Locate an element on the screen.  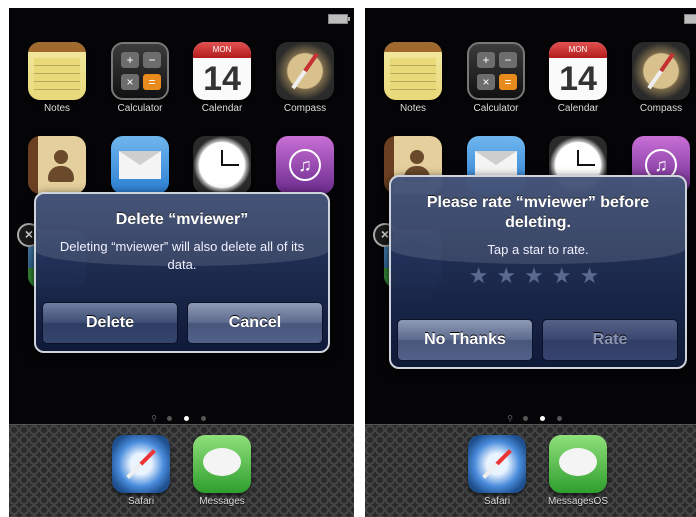
delete-button: Delete is located at coordinates (110, 323).